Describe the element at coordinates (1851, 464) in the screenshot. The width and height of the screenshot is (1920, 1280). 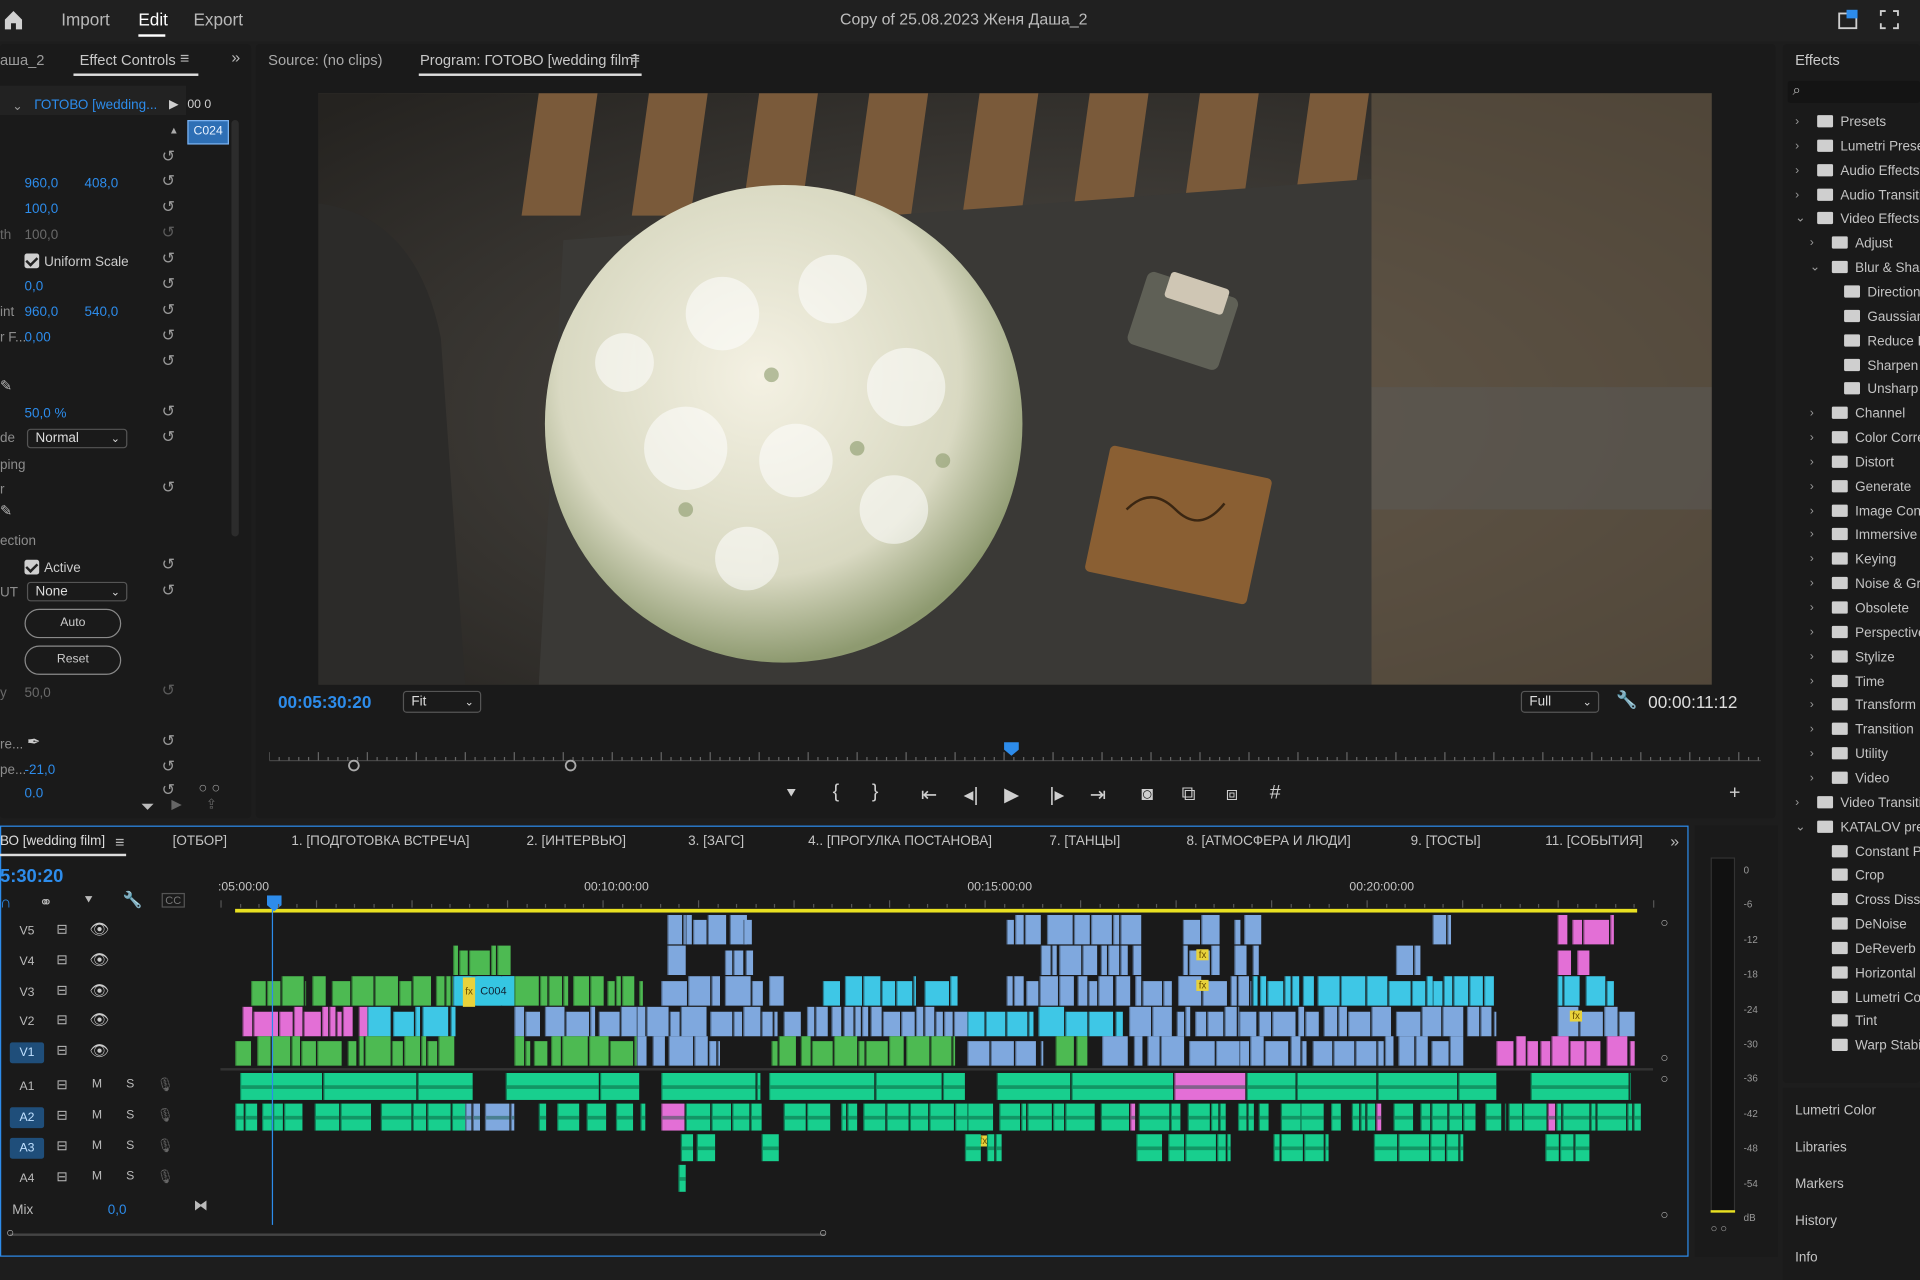
I see `effects-tree-item: › Distort` at that location.